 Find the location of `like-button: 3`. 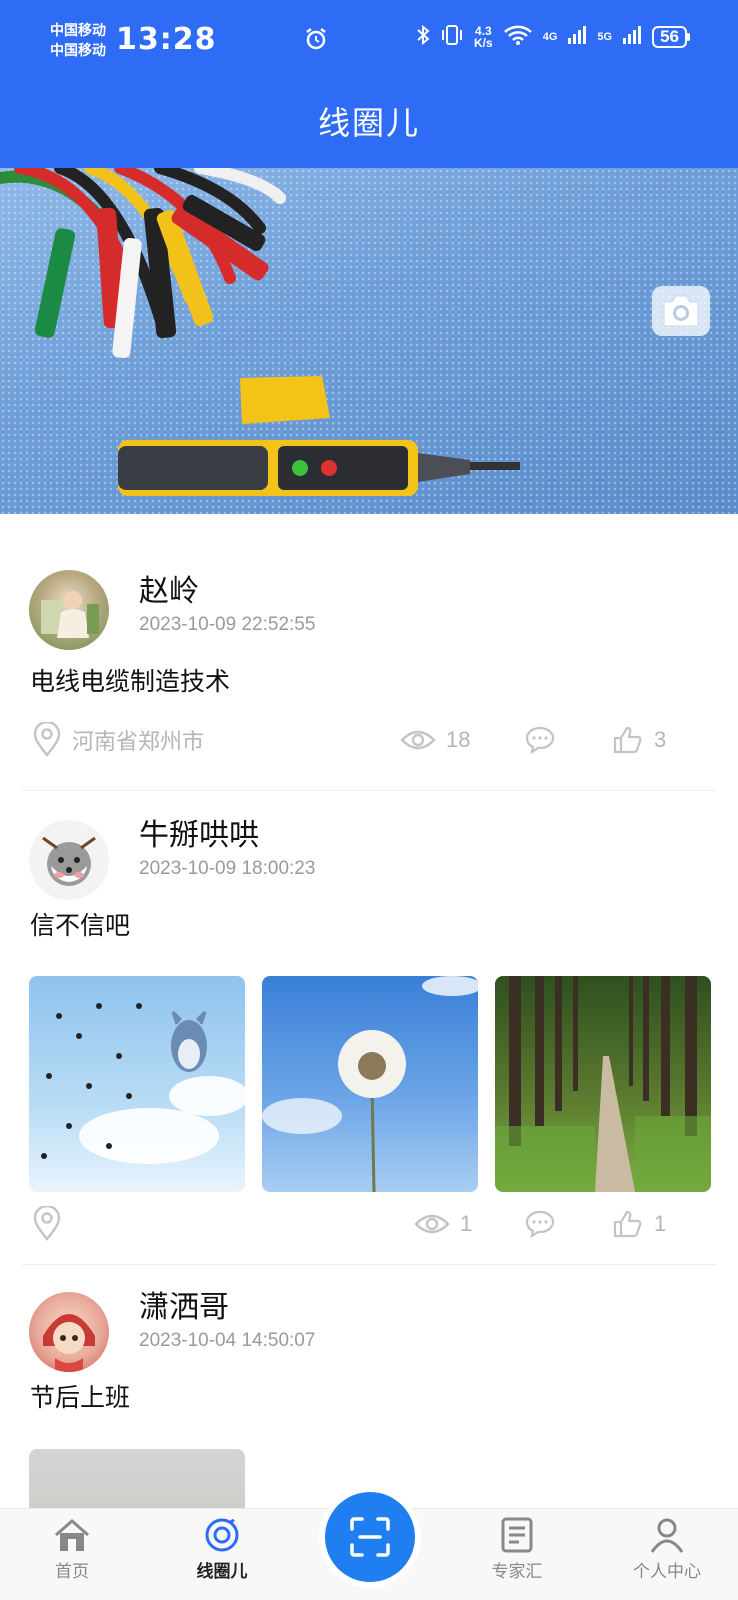

like-button: 3 is located at coordinates (639, 740).